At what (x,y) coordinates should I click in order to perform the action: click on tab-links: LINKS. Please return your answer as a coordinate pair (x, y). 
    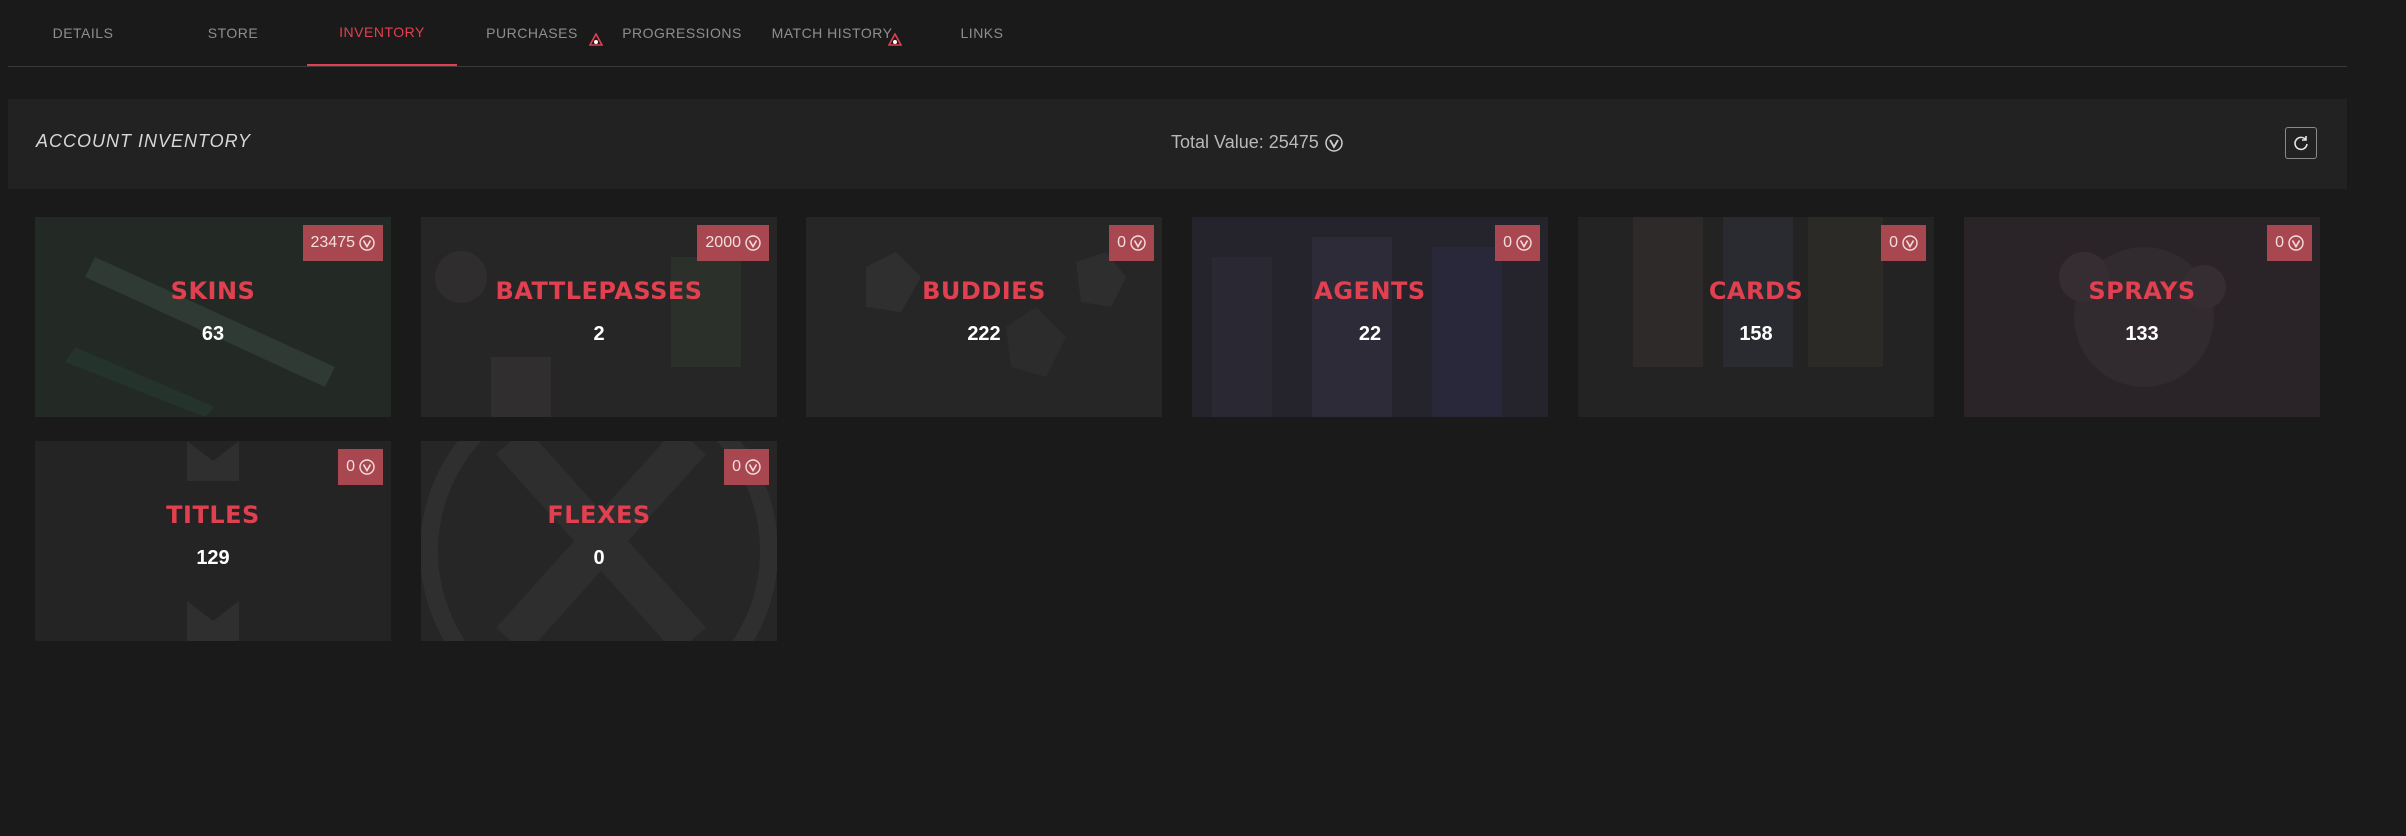
    Looking at the image, I should click on (982, 33).